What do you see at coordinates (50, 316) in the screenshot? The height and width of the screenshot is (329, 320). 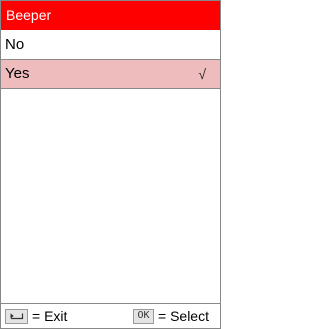 I see `exit-label: = Exit` at bounding box center [50, 316].